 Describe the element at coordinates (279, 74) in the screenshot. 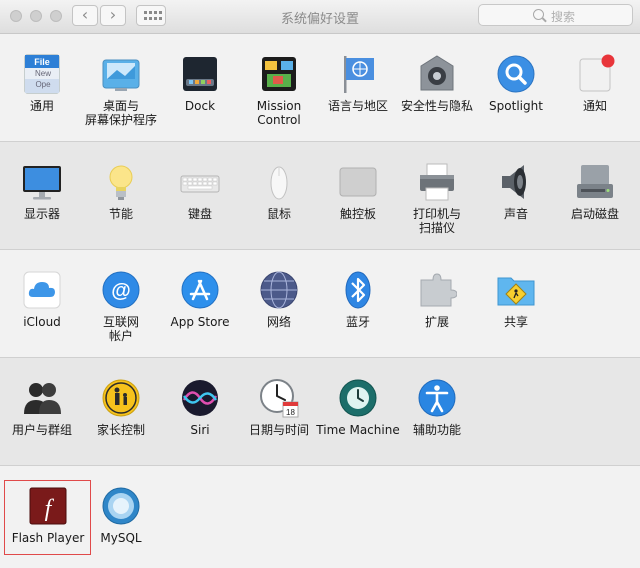

I see `mission-control-icon` at that location.